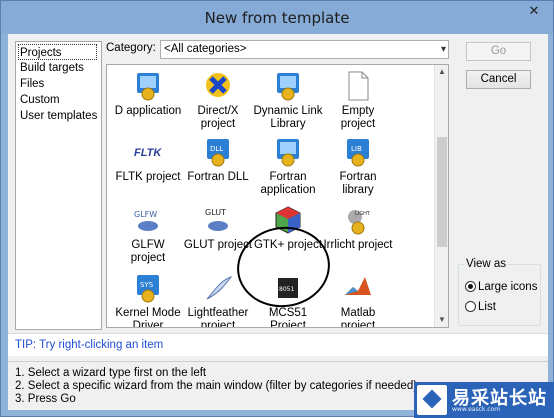 This screenshot has width=554, height=418. I want to click on close-icon: ✕, so click(534, 10).